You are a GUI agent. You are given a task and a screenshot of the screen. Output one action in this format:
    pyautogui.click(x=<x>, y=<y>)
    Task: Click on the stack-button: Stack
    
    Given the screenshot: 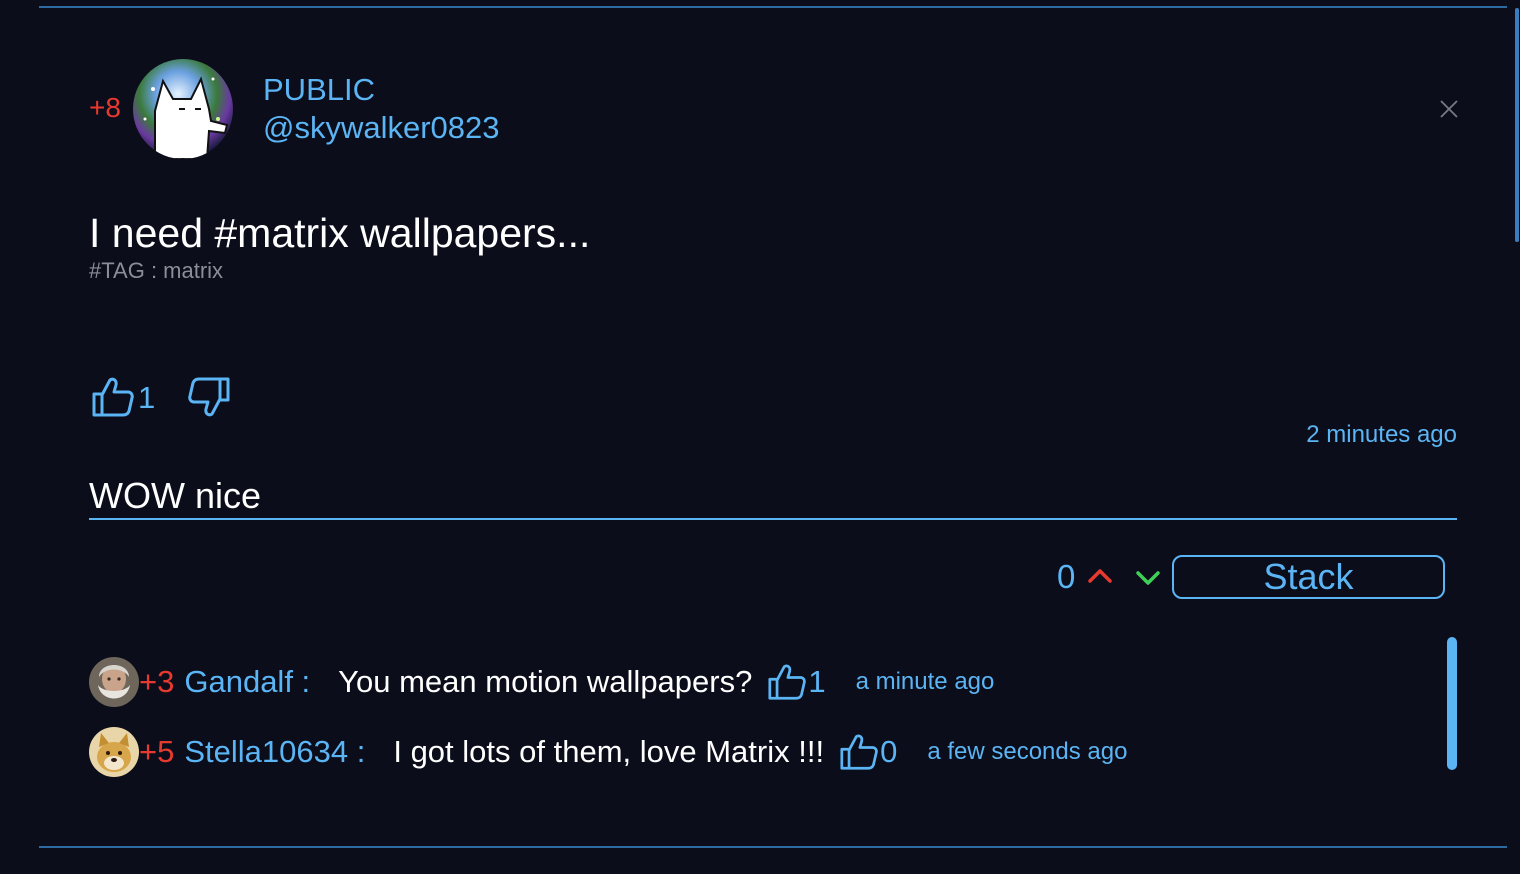 What is the action you would take?
    pyautogui.click(x=1308, y=577)
    